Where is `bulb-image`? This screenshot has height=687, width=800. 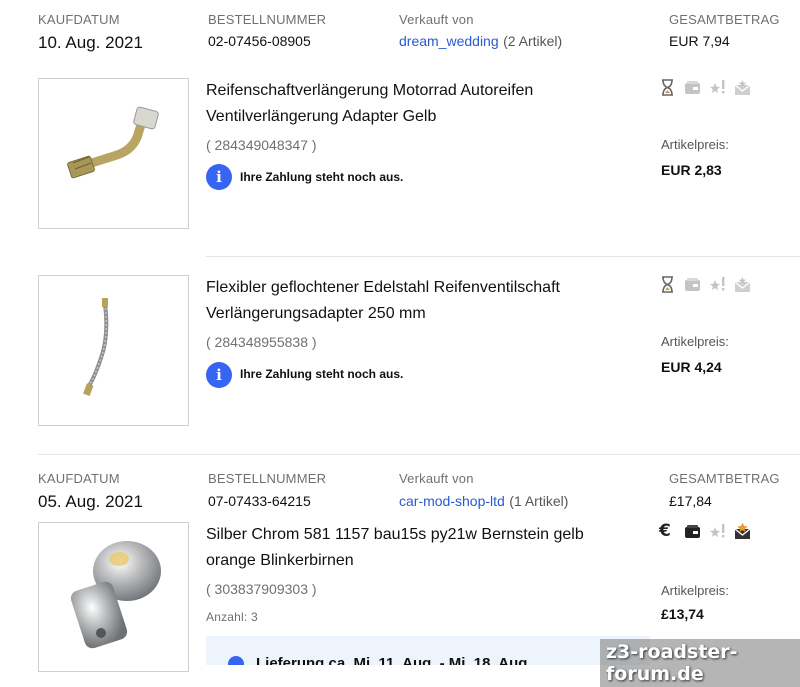
bulb-image is located at coordinates (115, 595).